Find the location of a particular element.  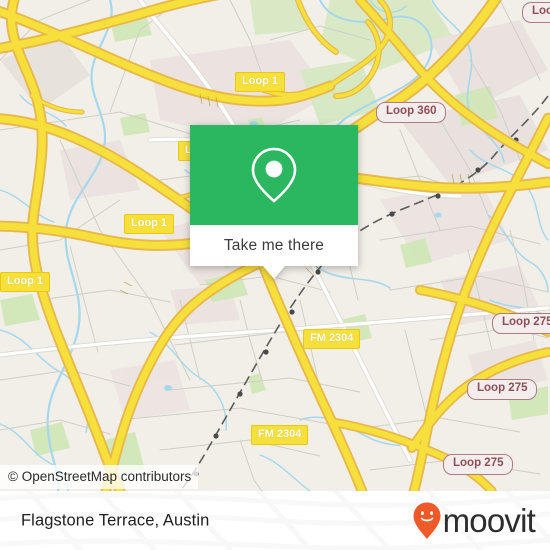

moovit-brand: moovit is located at coordinates (474, 521).